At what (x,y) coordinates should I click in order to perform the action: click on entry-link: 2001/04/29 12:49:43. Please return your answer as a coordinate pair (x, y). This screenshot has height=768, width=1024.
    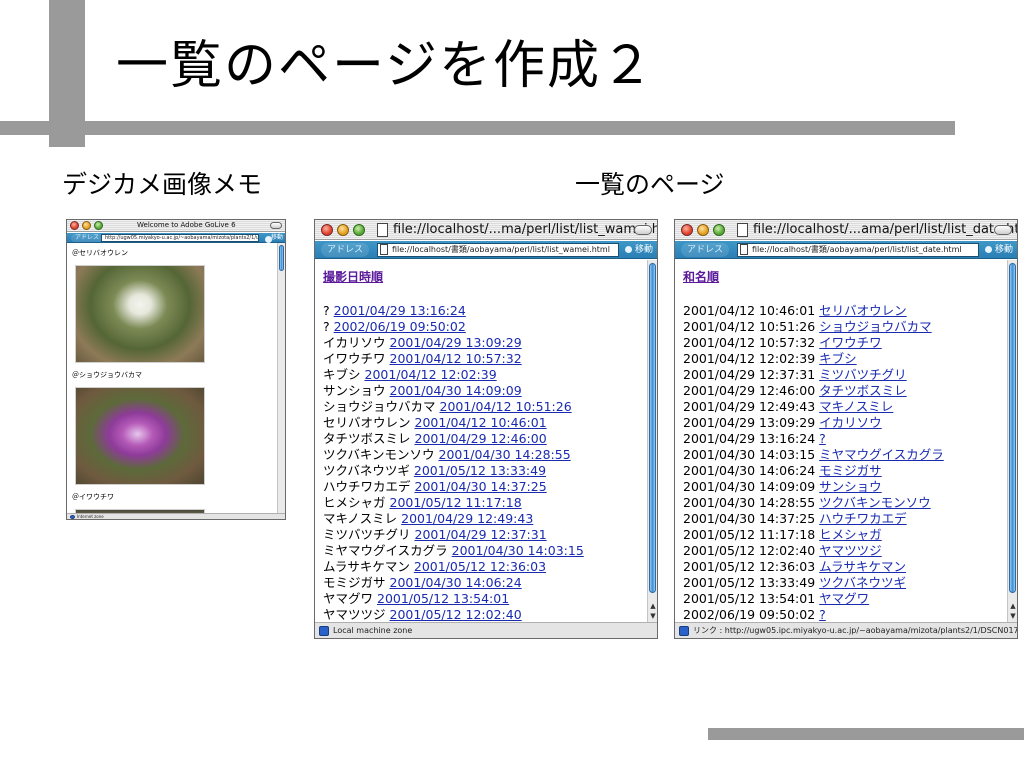
    Looking at the image, I should click on (467, 518).